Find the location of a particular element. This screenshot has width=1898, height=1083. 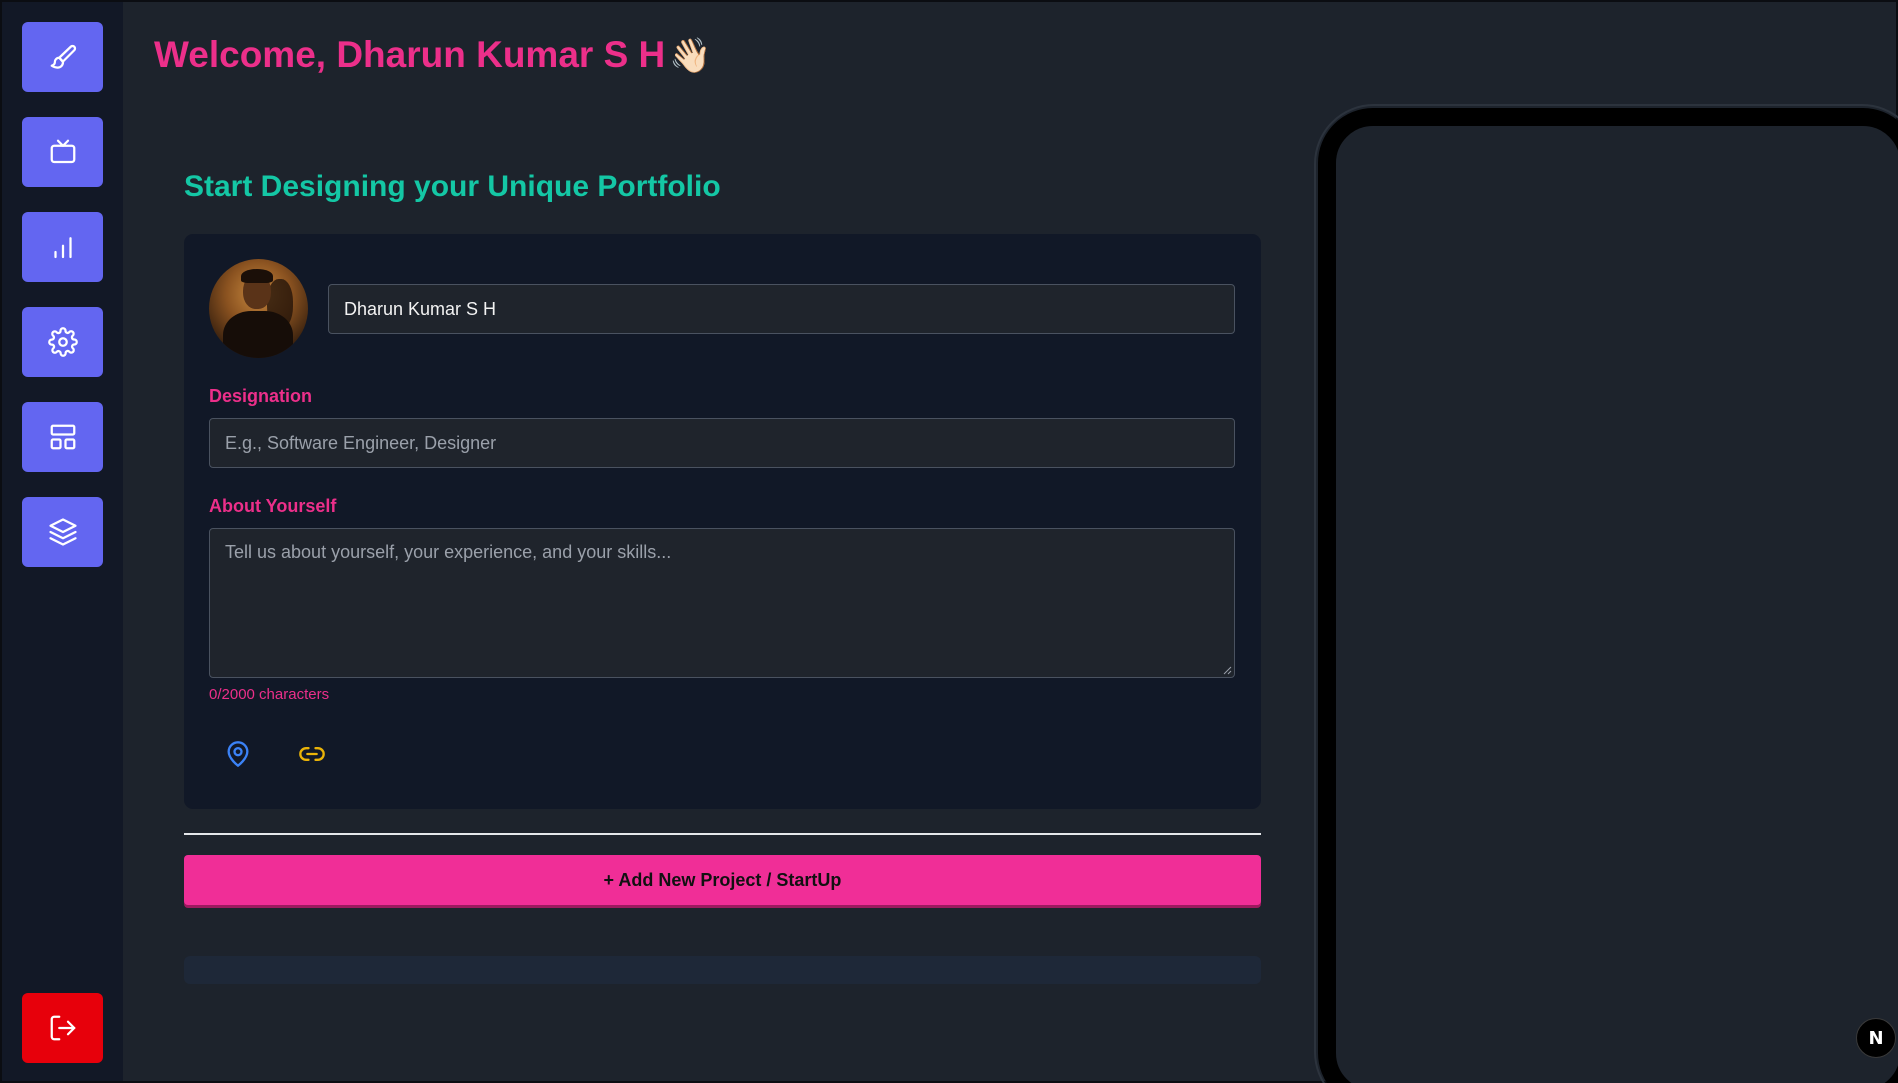

brush-icon is located at coordinates (63, 56).